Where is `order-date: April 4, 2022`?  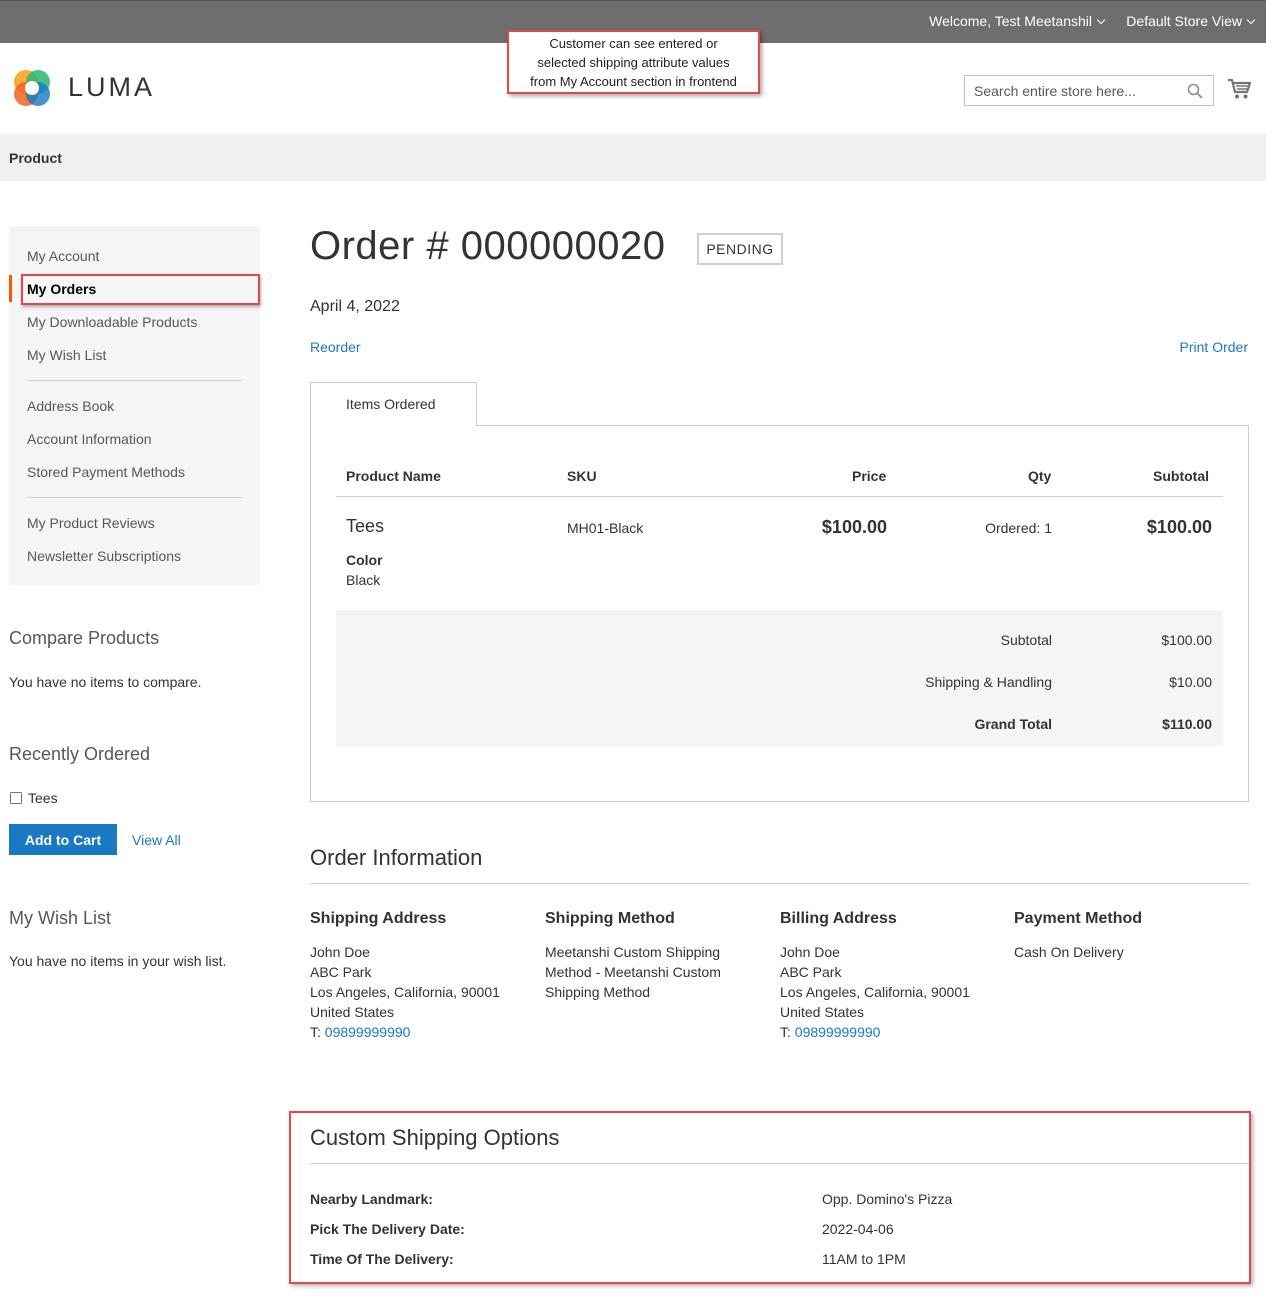 order-date: April 4, 2022 is located at coordinates (355, 306).